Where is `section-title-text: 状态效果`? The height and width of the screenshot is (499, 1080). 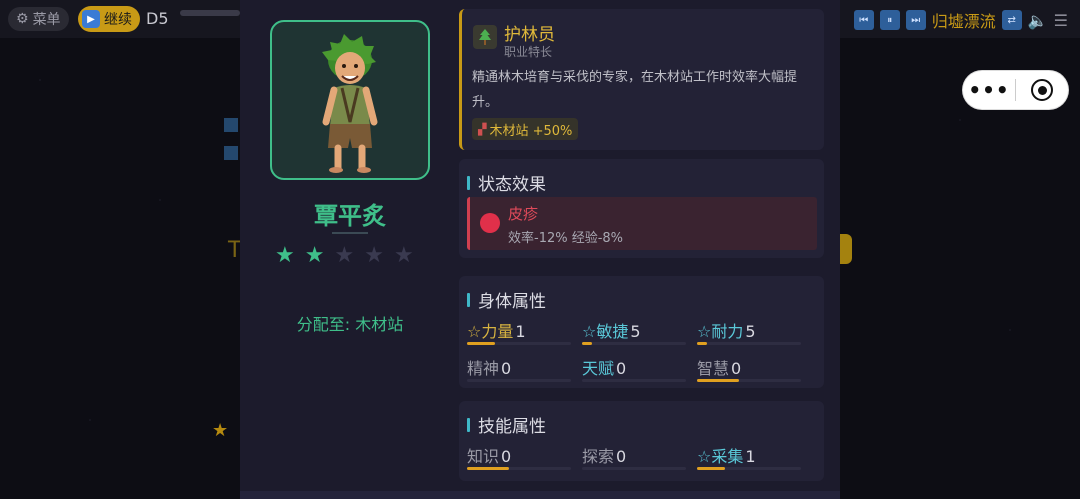
section-title-text: 状态效果 is located at coordinates (512, 185).